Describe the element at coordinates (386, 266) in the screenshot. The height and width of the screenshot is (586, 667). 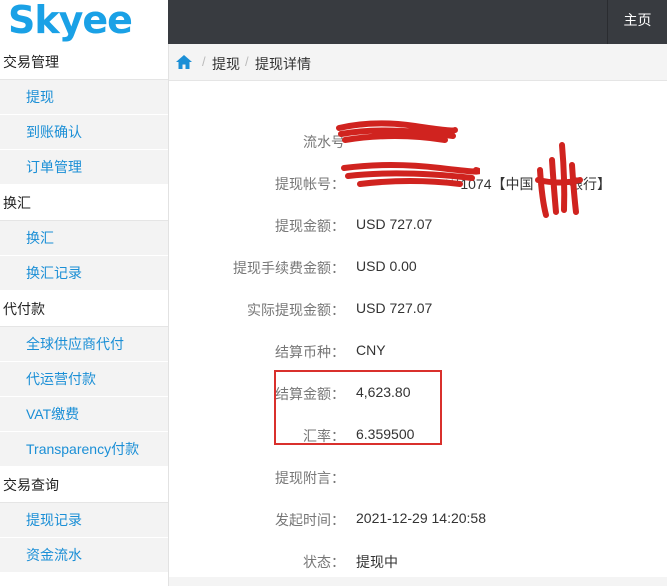
I see `withdraw-fee-value: USD 0.00` at that location.